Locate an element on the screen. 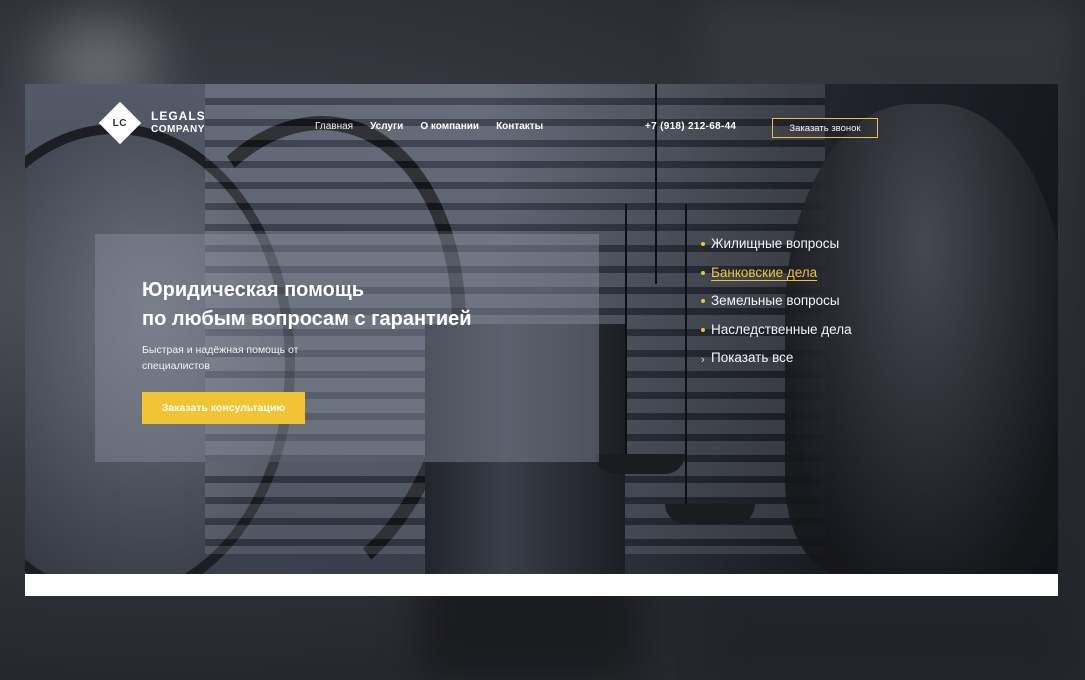 The image size is (1085, 680). phone-number: +7 (918) 212-68-44 is located at coordinates (690, 126).